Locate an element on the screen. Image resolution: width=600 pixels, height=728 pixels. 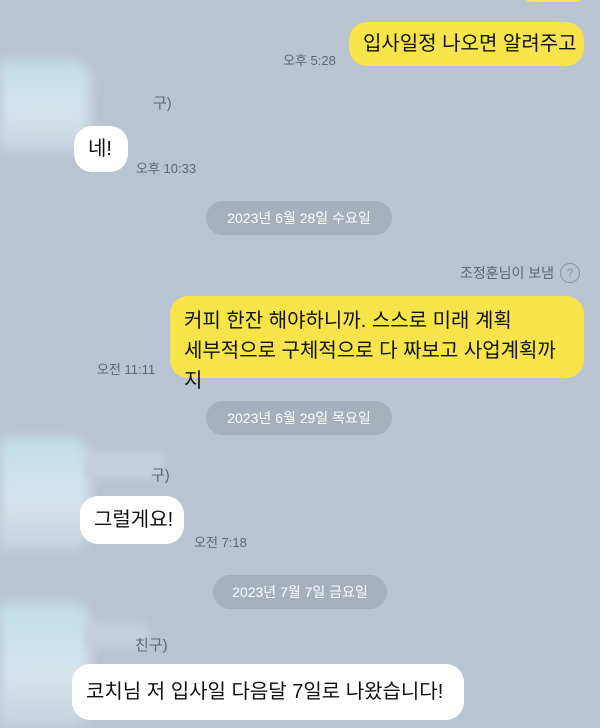
date-separator: 2023년 6월 28일 수요일 is located at coordinates (299, 218).